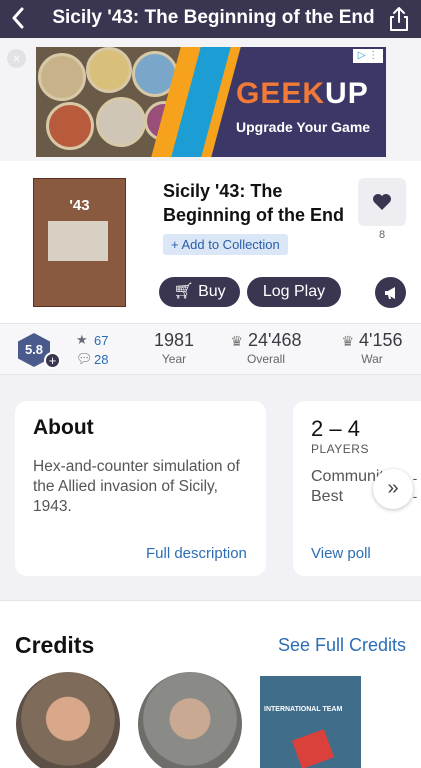 The height and width of the screenshot is (768, 421). I want to click on publisher-image: INTERNATIONAL TEAM, so click(310, 722).